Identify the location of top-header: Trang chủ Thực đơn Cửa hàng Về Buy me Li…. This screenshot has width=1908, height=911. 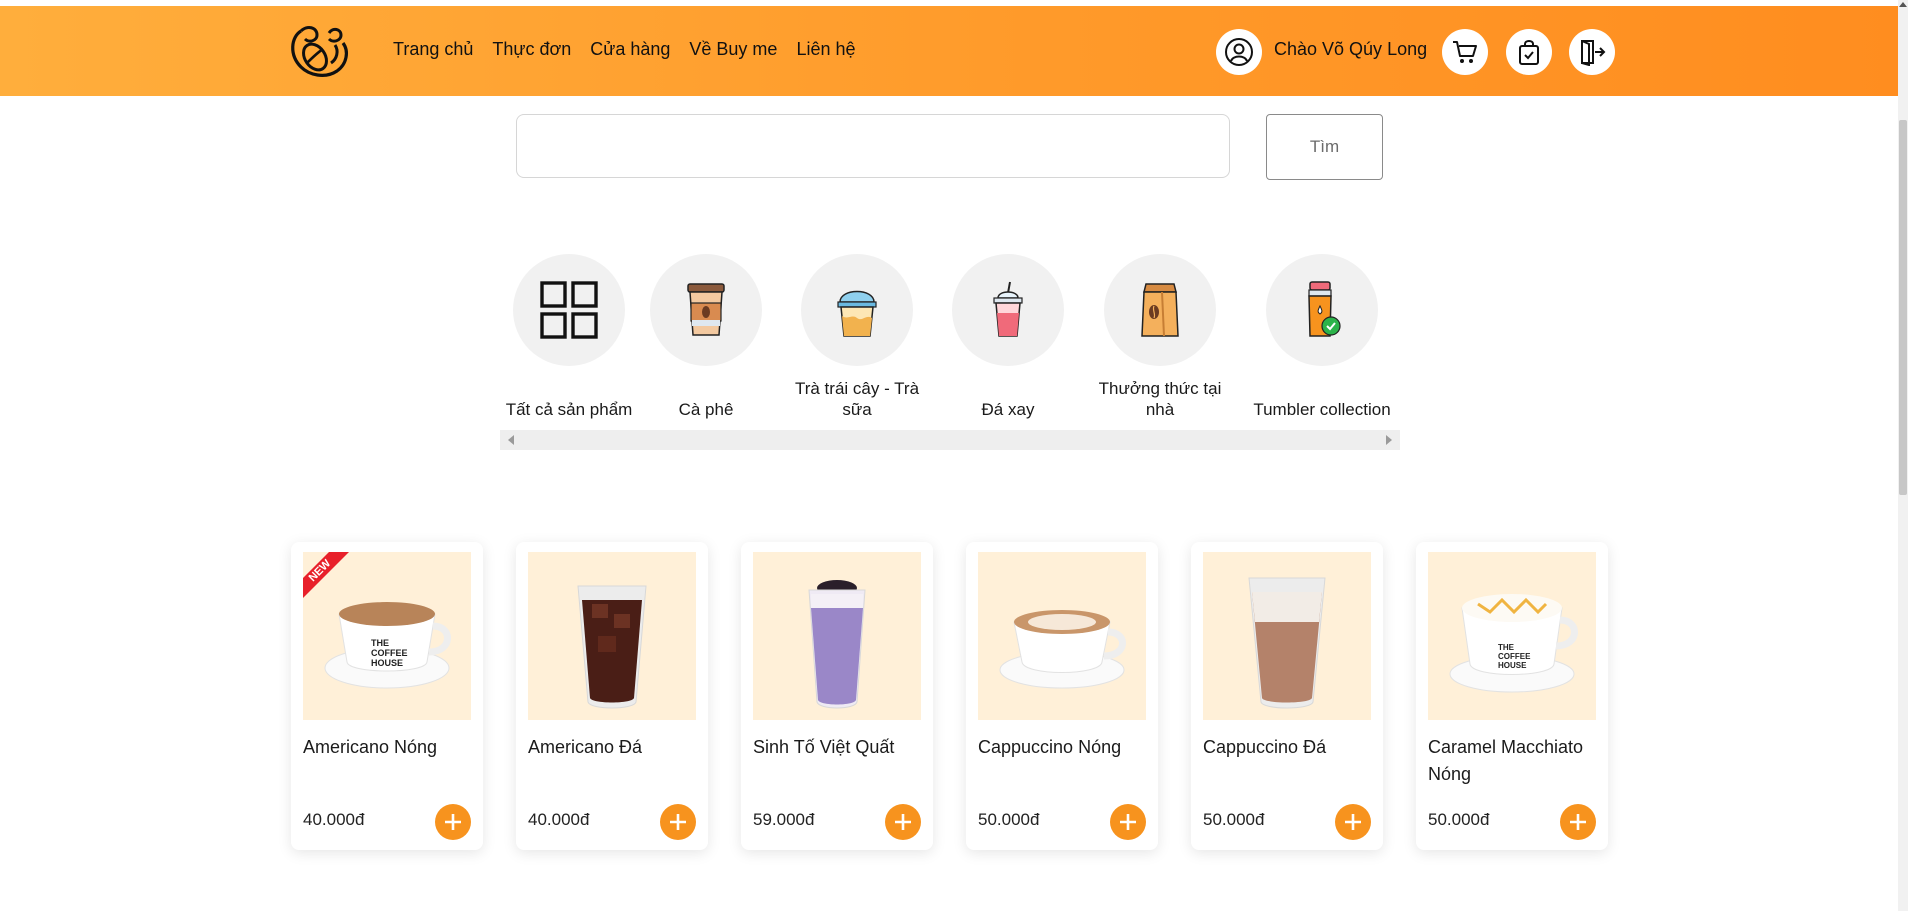
(949, 51).